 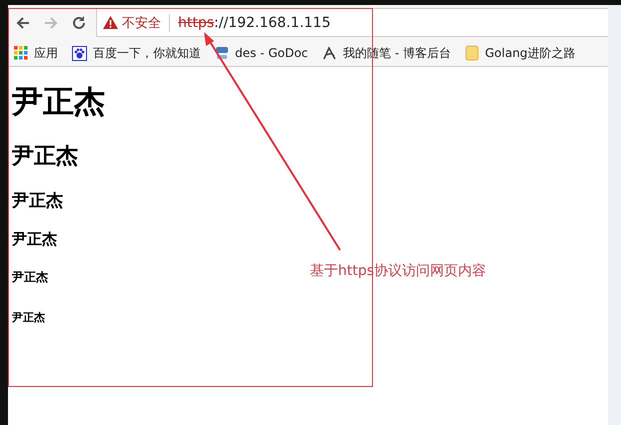 I want to click on paw-icon, so click(x=79, y=53).